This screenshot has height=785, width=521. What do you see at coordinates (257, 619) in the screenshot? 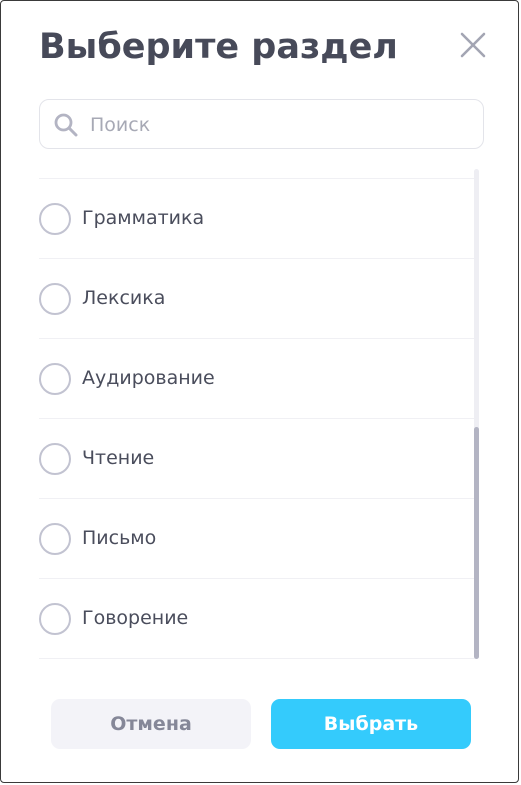
I see `list-item: Говорение` at bounding box center [257, 619].